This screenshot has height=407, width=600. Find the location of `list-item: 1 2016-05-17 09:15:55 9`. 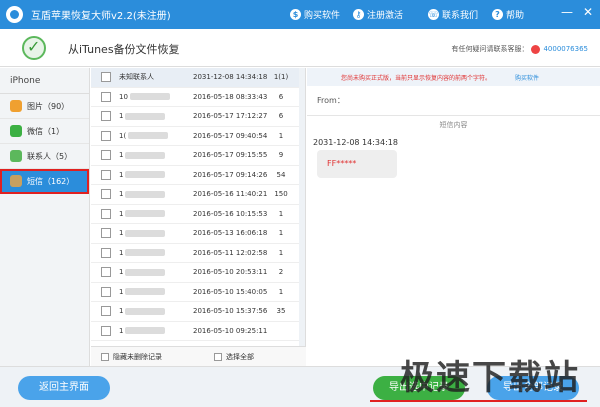

list-item: 1 2016-05-17 09:15:55 9 is located at coordinates (198, 156).